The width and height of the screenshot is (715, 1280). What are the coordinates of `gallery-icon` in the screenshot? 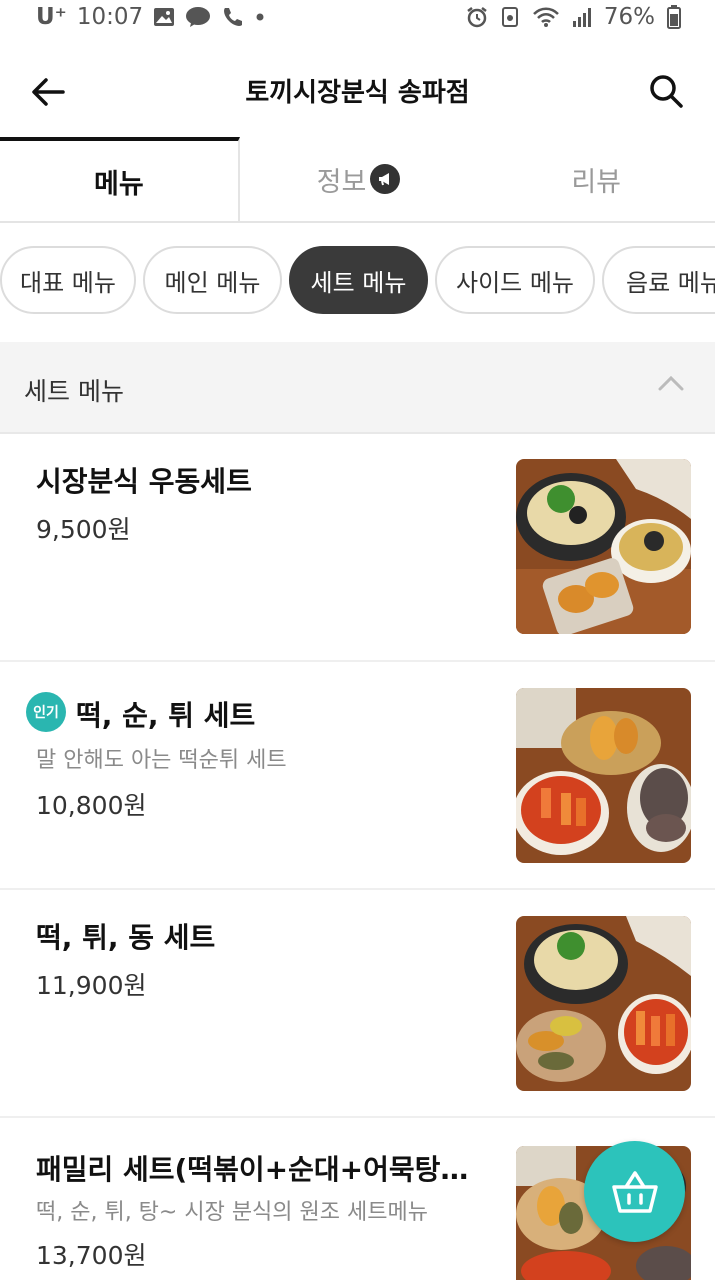 It's located at (164, 17).